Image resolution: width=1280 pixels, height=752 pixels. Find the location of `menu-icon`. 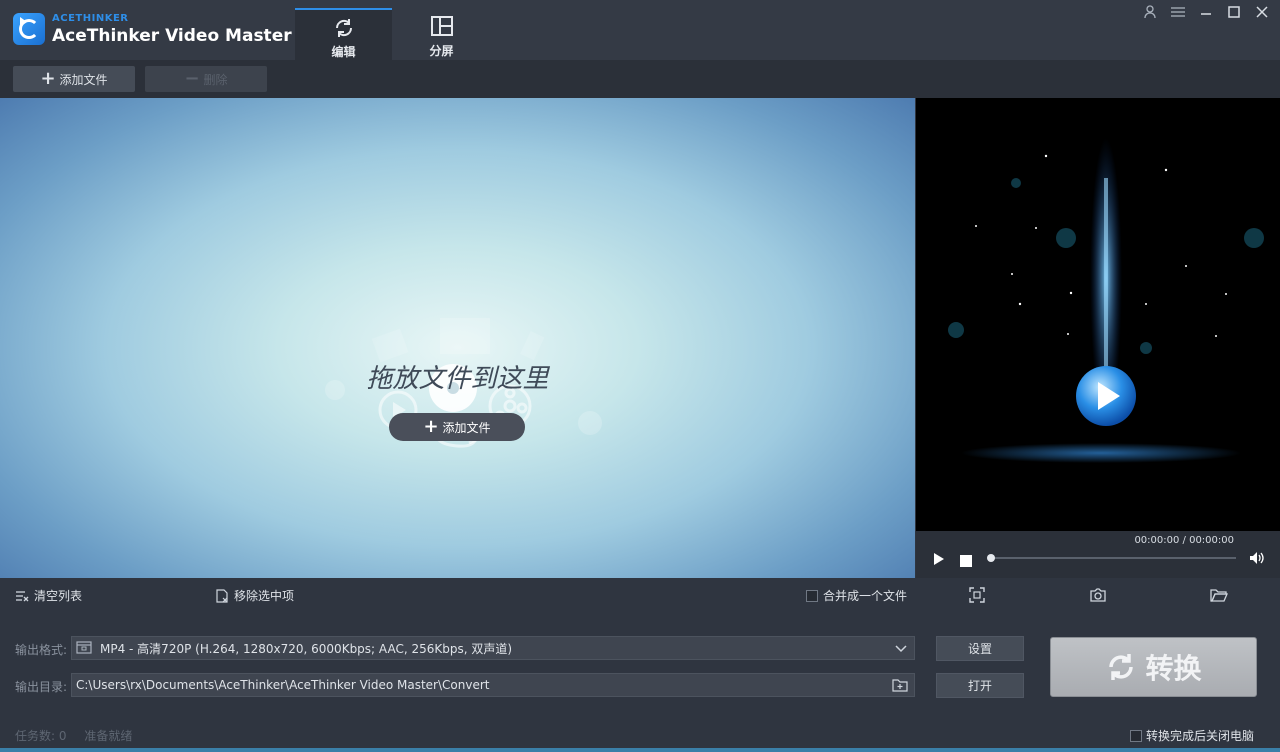

menu-icon is located at coordinates (1178, 12).